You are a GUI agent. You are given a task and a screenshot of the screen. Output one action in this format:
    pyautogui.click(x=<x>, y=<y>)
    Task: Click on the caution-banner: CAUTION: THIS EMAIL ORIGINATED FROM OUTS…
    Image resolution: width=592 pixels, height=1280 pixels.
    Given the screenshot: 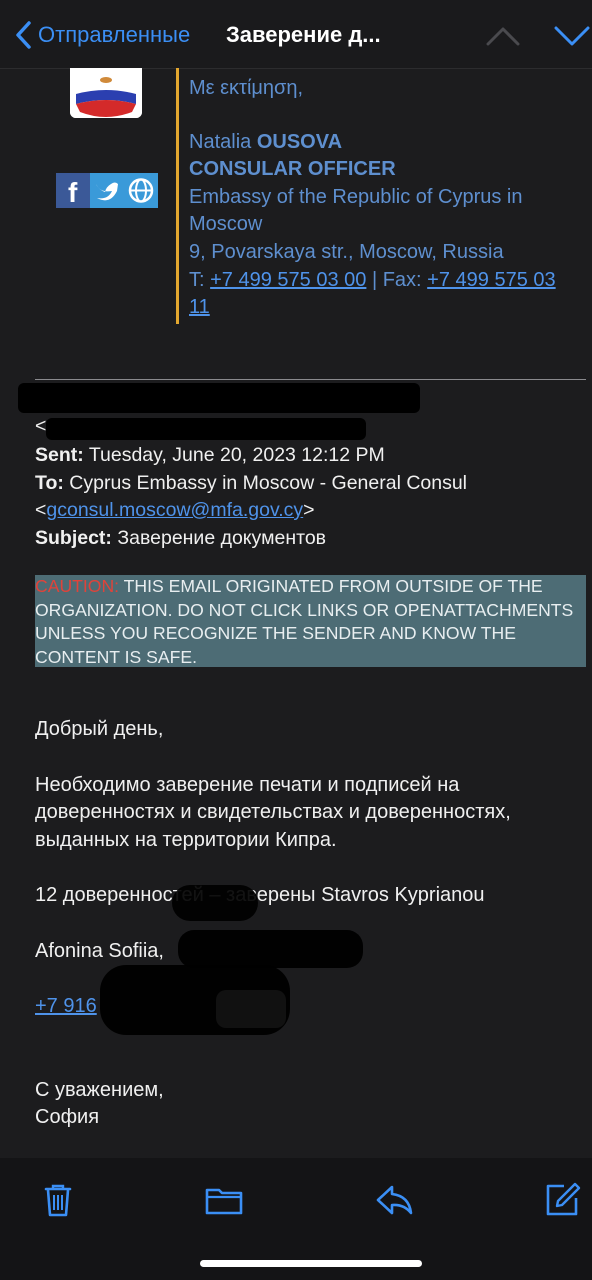 What is the action you would take?
    pyautogui.click(x=310, y=621)
    